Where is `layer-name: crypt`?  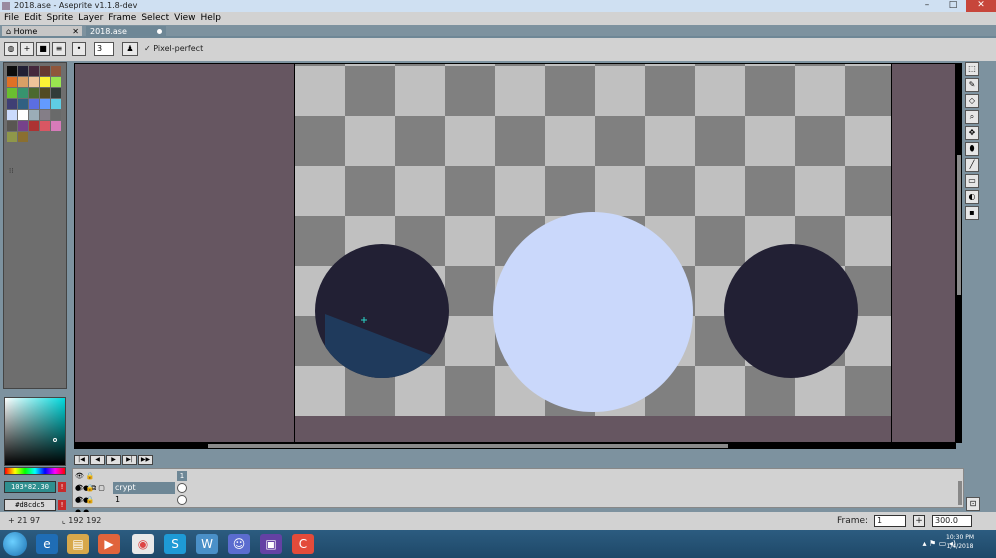 layer-name: crypt is located at coordinates (144, 488).